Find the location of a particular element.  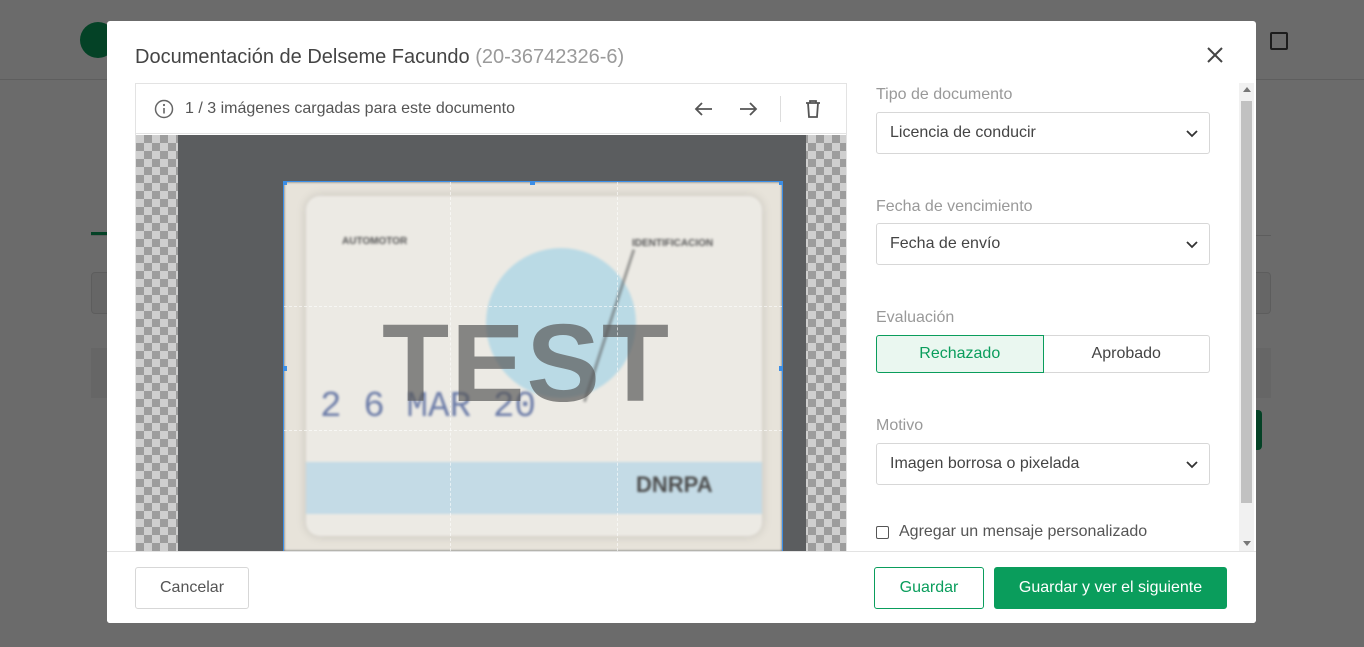

save-button: Guardar is located at coordinates (929, 588).